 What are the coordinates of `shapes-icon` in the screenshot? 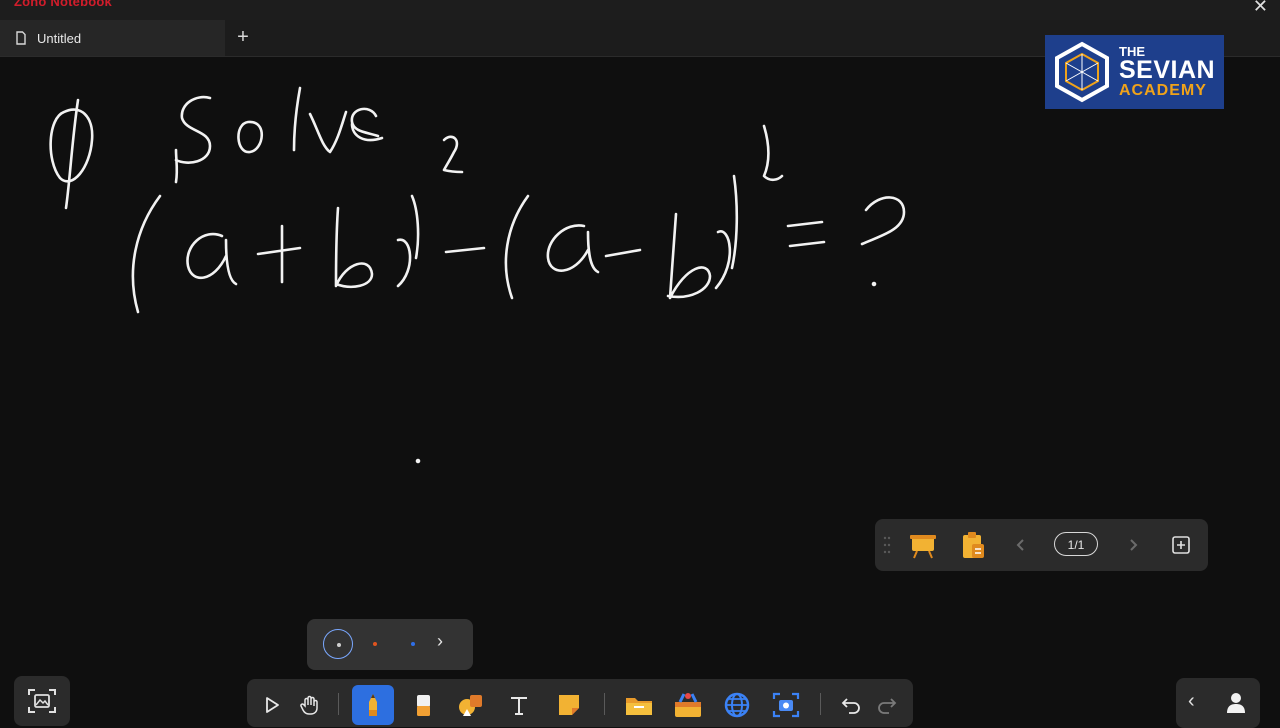 It's located at (470, 705).